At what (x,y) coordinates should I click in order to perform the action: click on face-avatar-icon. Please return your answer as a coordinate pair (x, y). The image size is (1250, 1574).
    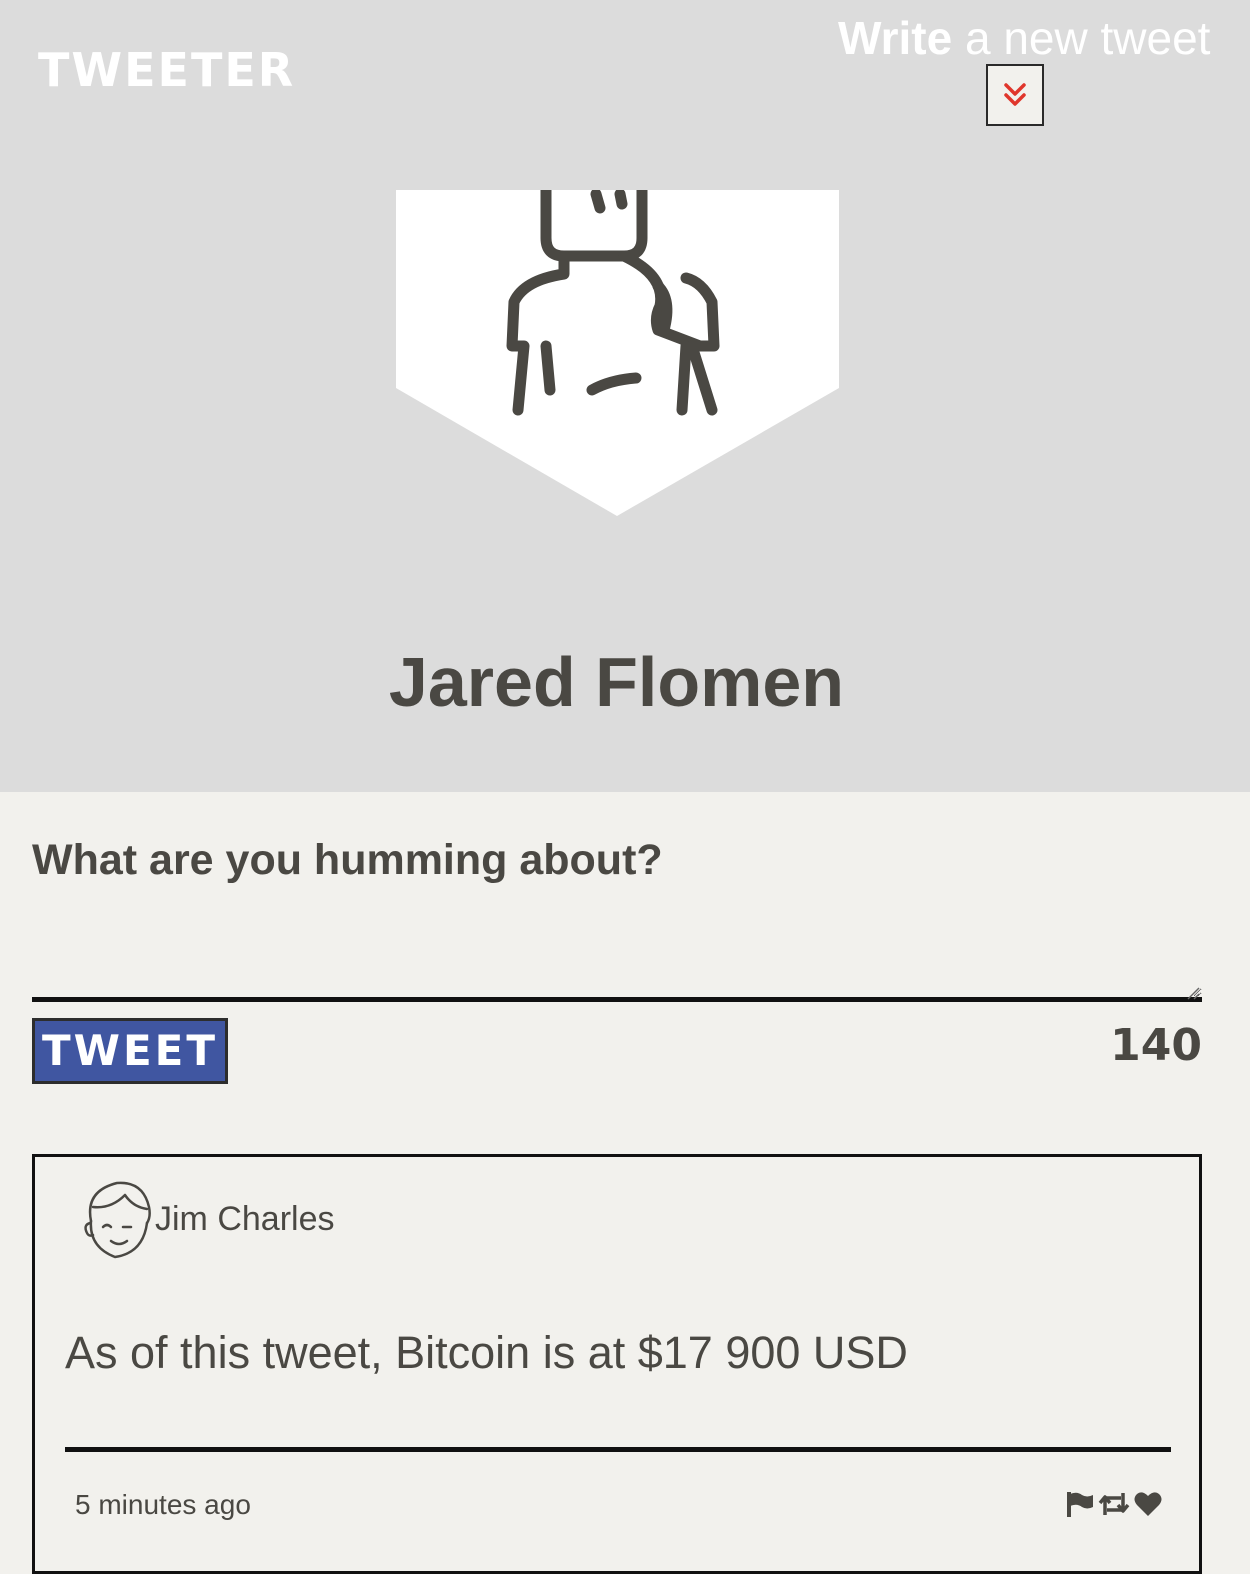
    Looking at the image, I should click on (117, 1220).